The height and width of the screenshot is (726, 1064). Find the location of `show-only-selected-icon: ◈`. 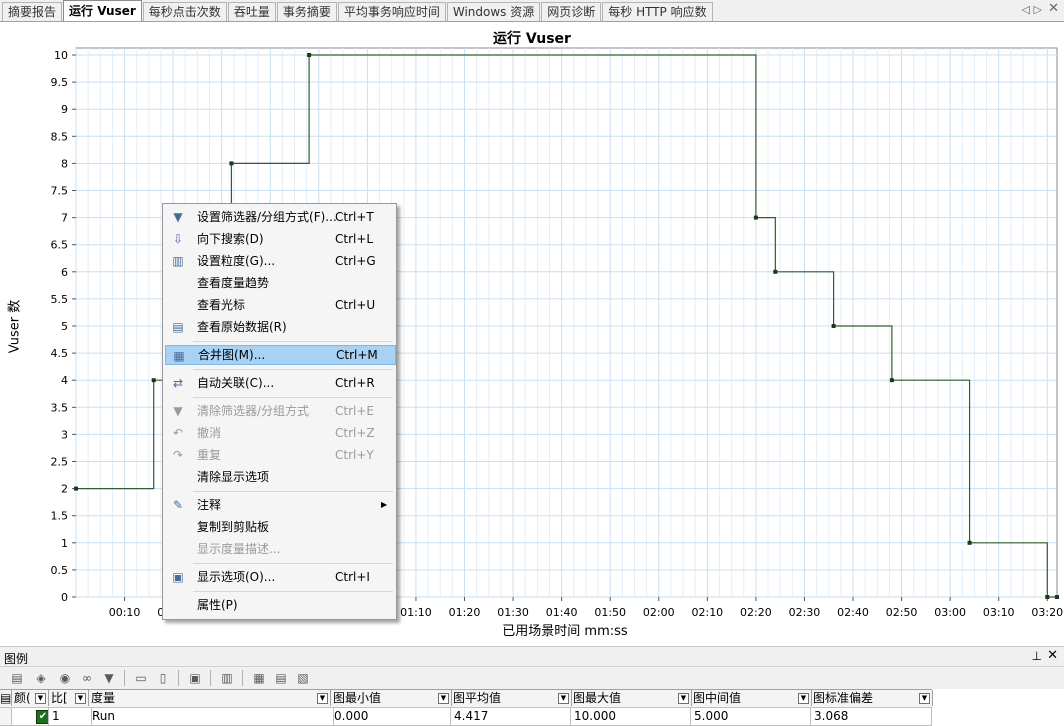

show-only-selected-icon: ◈ is located at coordinates (41, 678).